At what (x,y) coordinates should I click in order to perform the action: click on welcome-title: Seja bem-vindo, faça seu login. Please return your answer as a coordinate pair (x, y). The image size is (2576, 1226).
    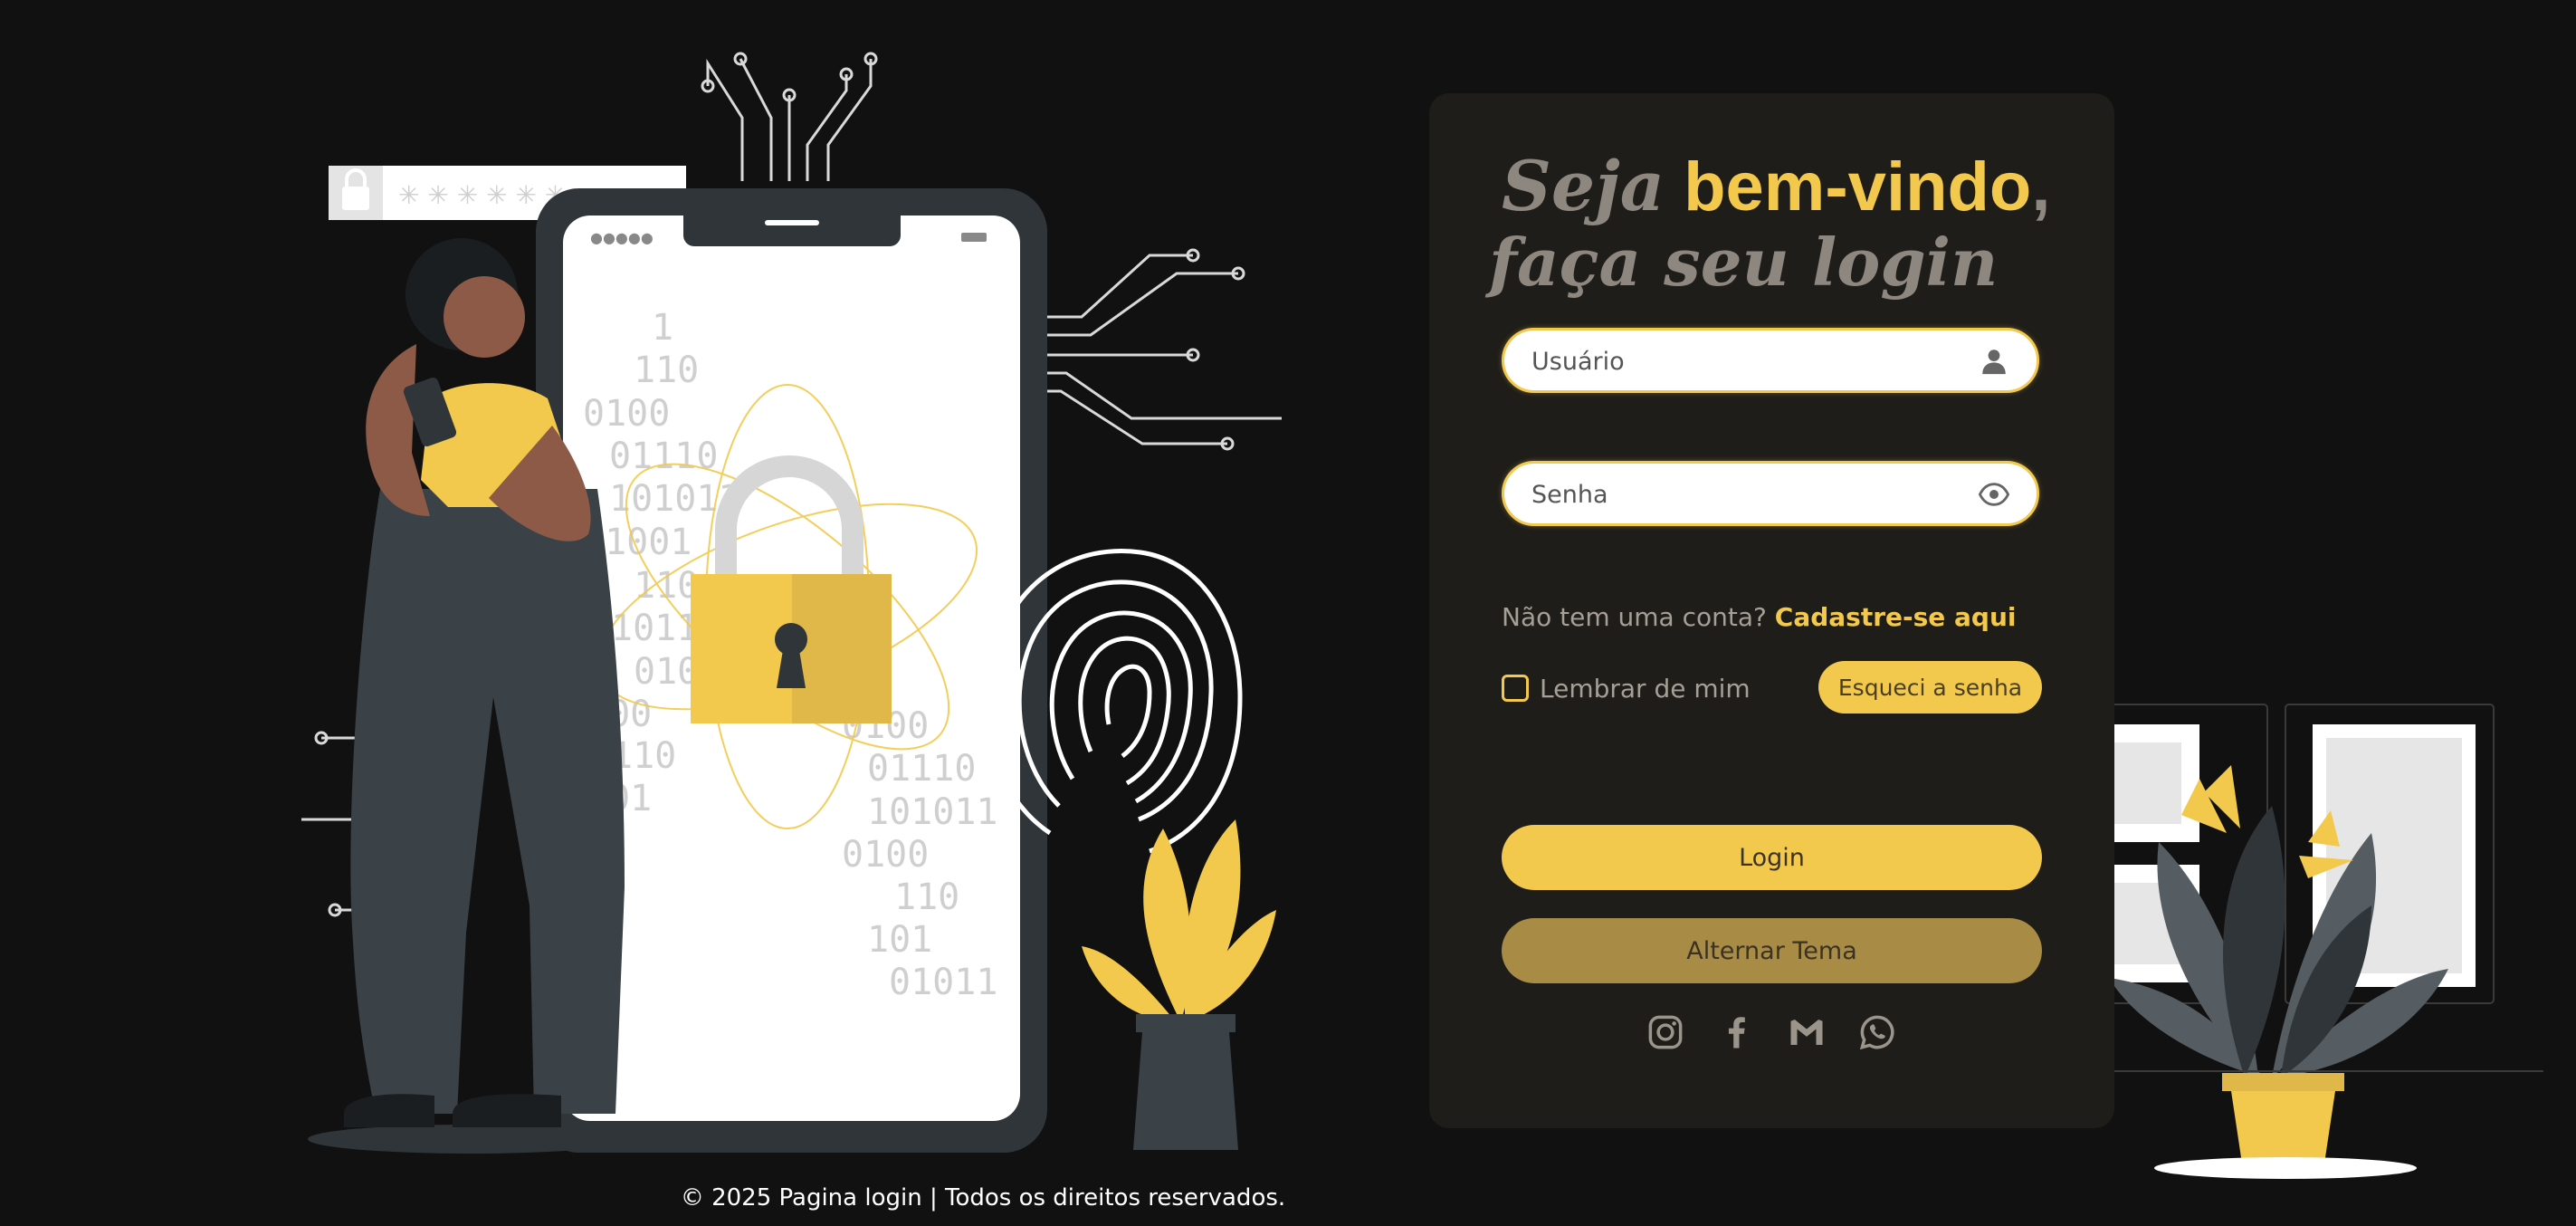
    Looking at the image, I should click on (1770, 223).